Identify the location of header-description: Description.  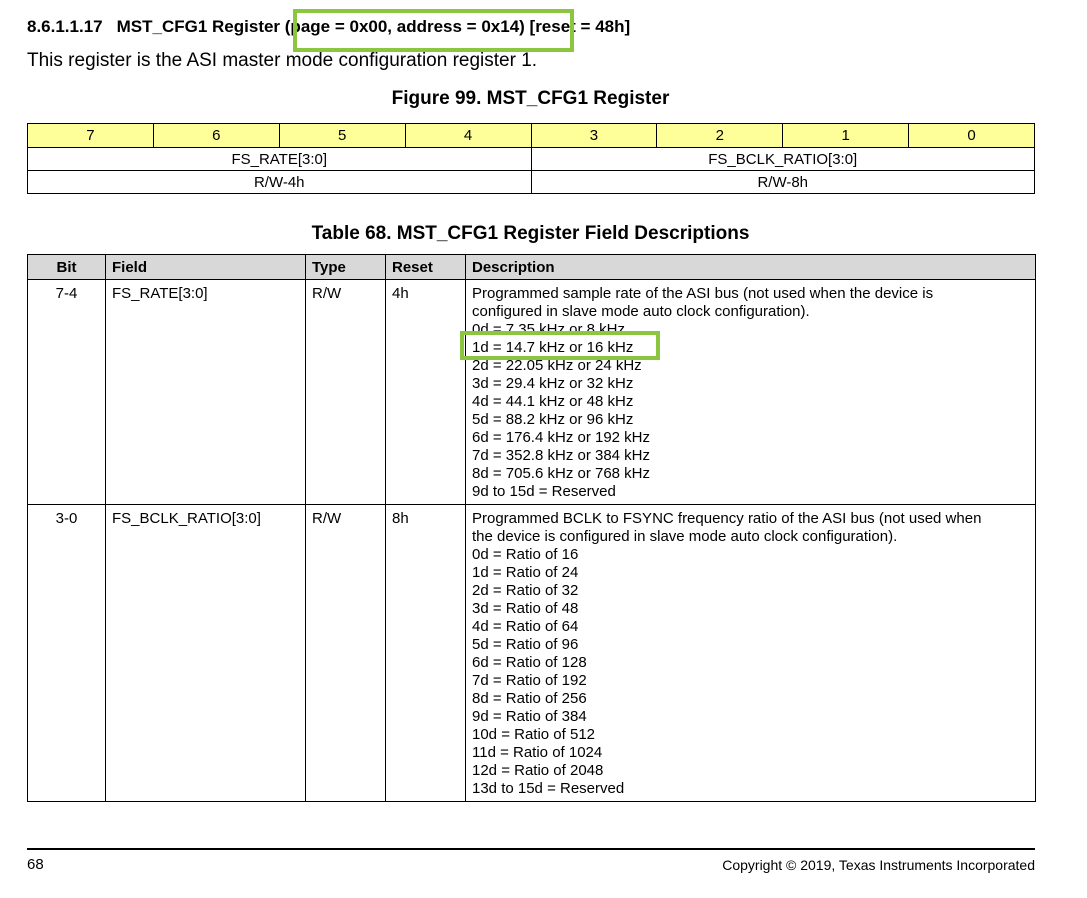
(750, 267).